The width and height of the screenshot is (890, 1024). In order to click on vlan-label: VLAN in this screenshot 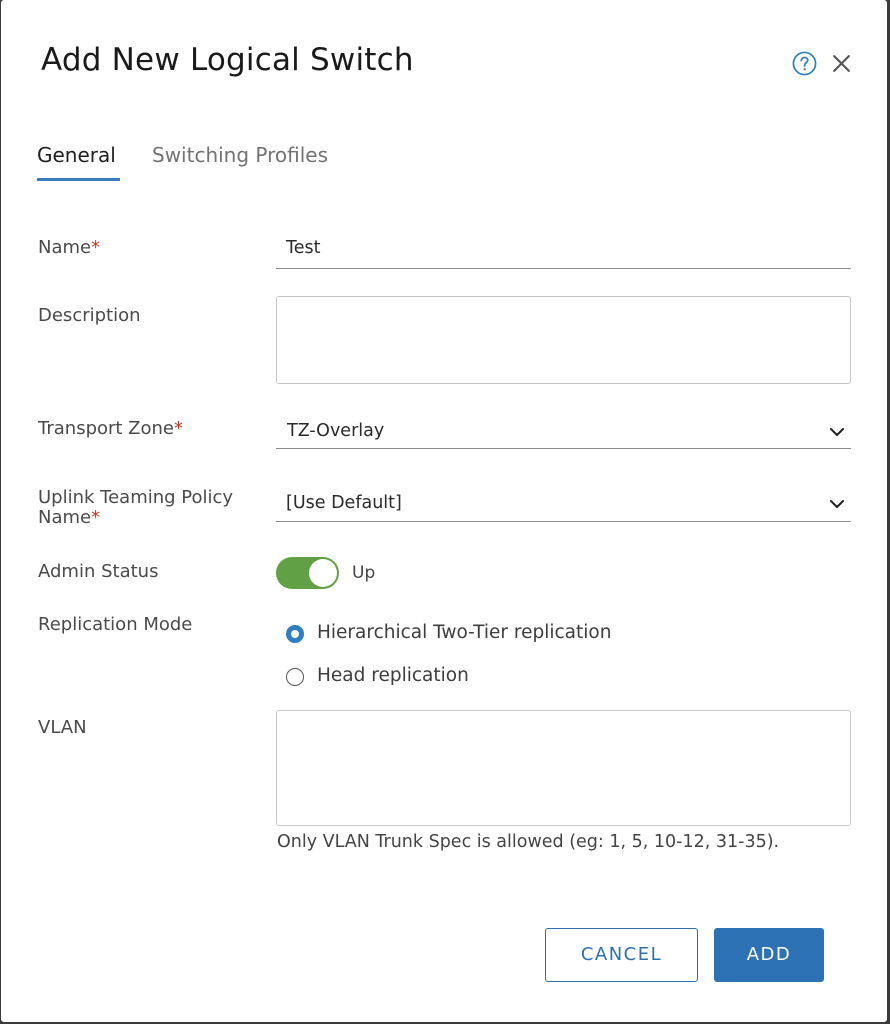, I will do `click(62, 727)`.